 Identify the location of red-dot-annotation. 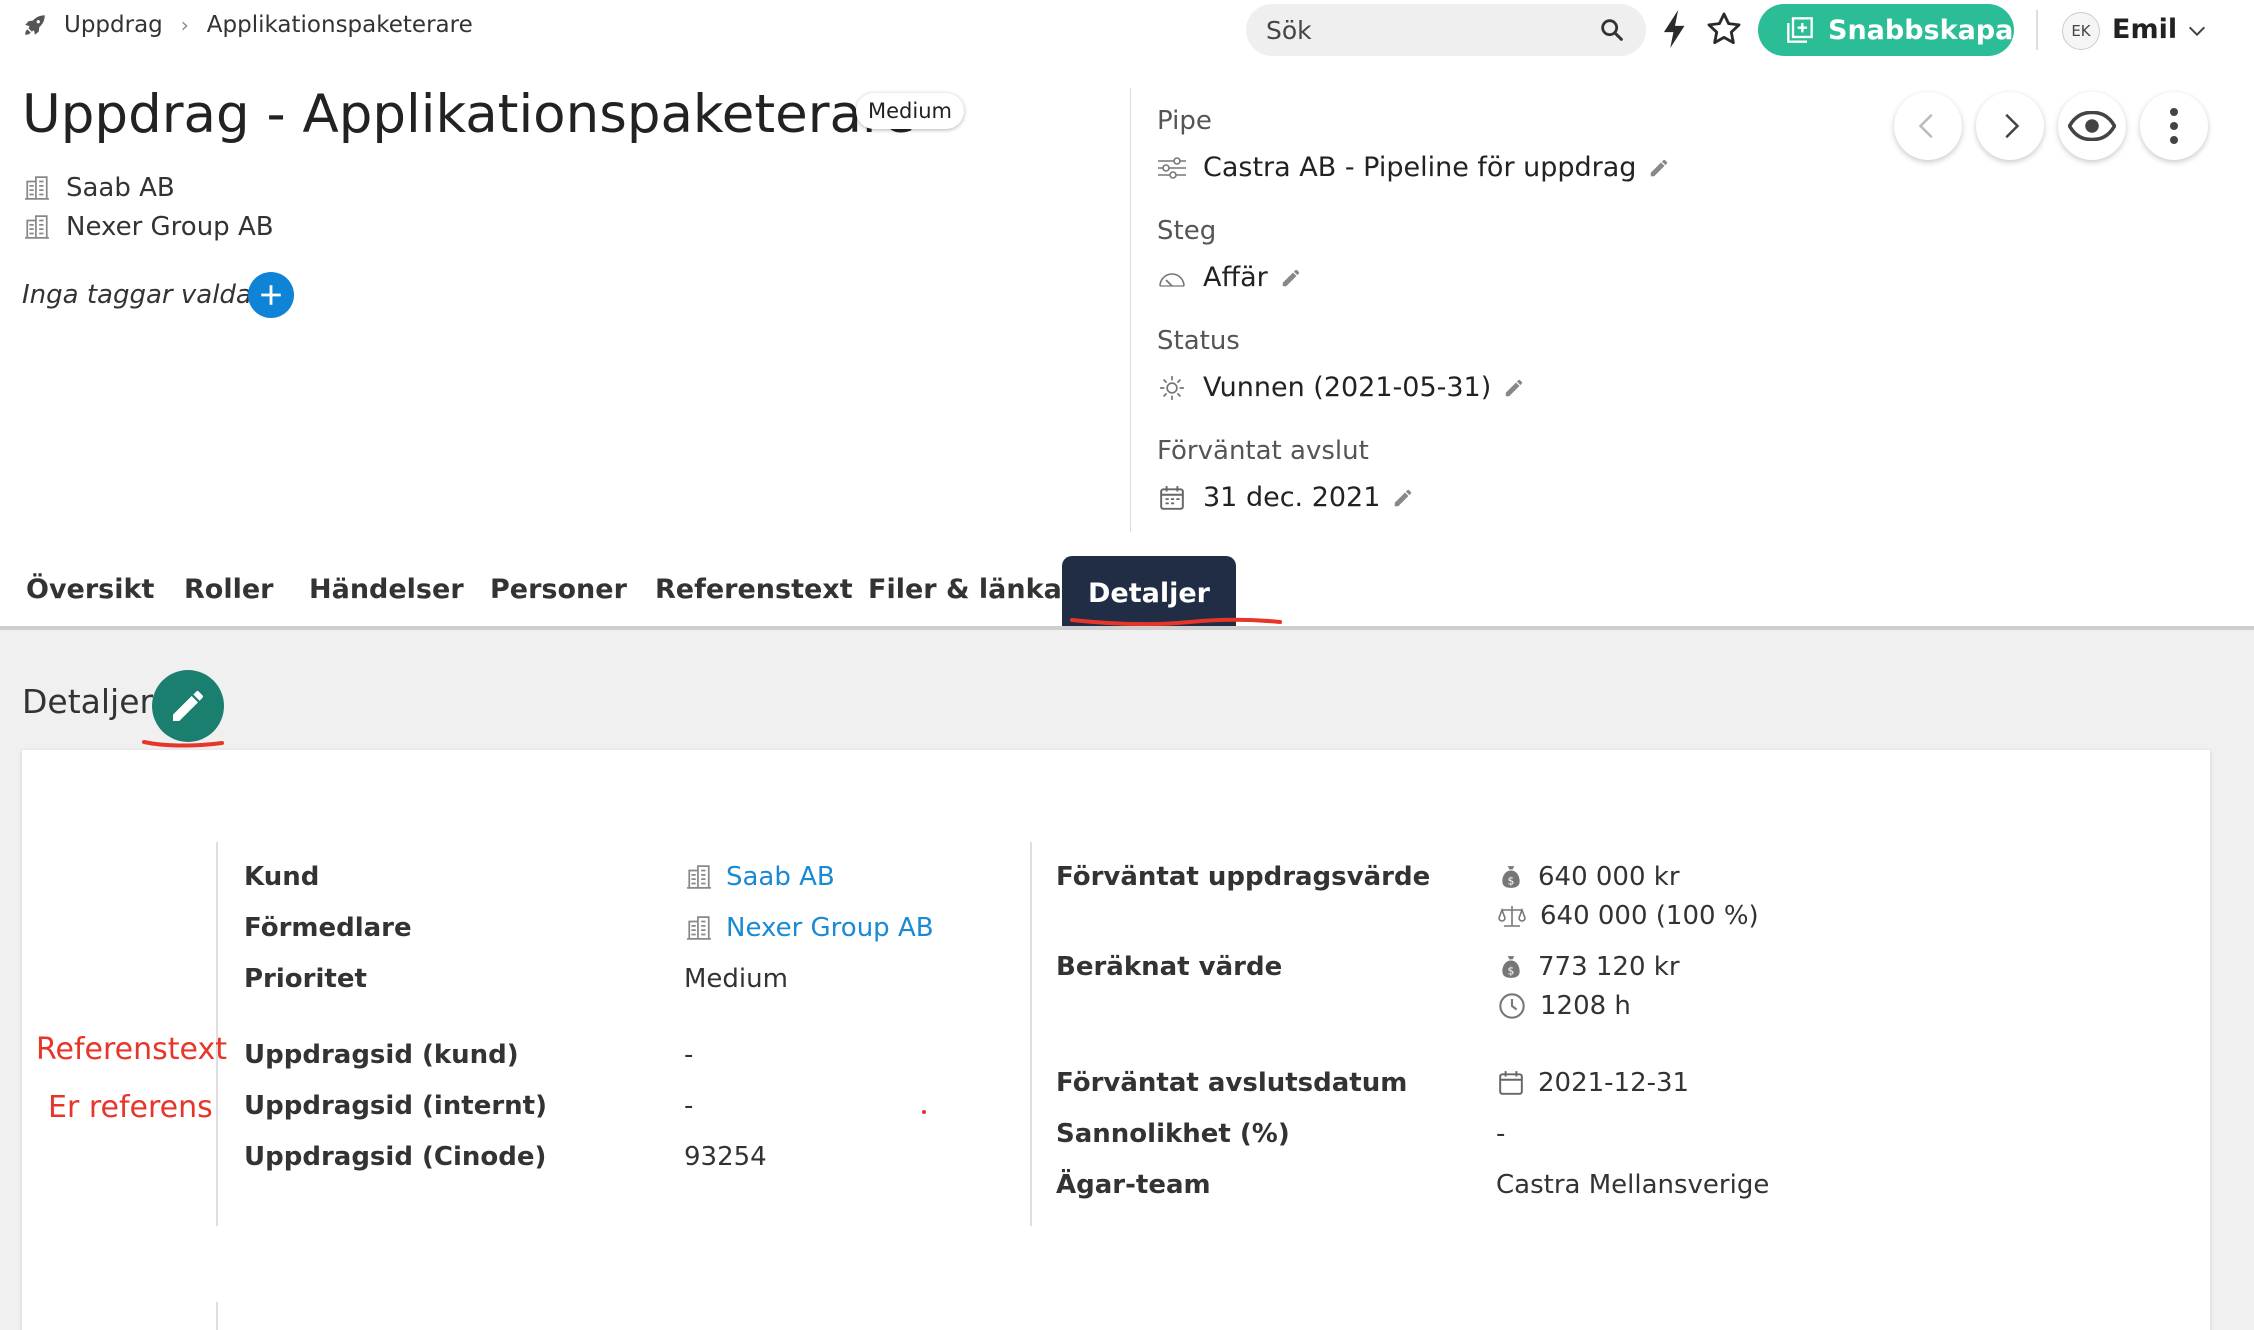
(924, 1112).